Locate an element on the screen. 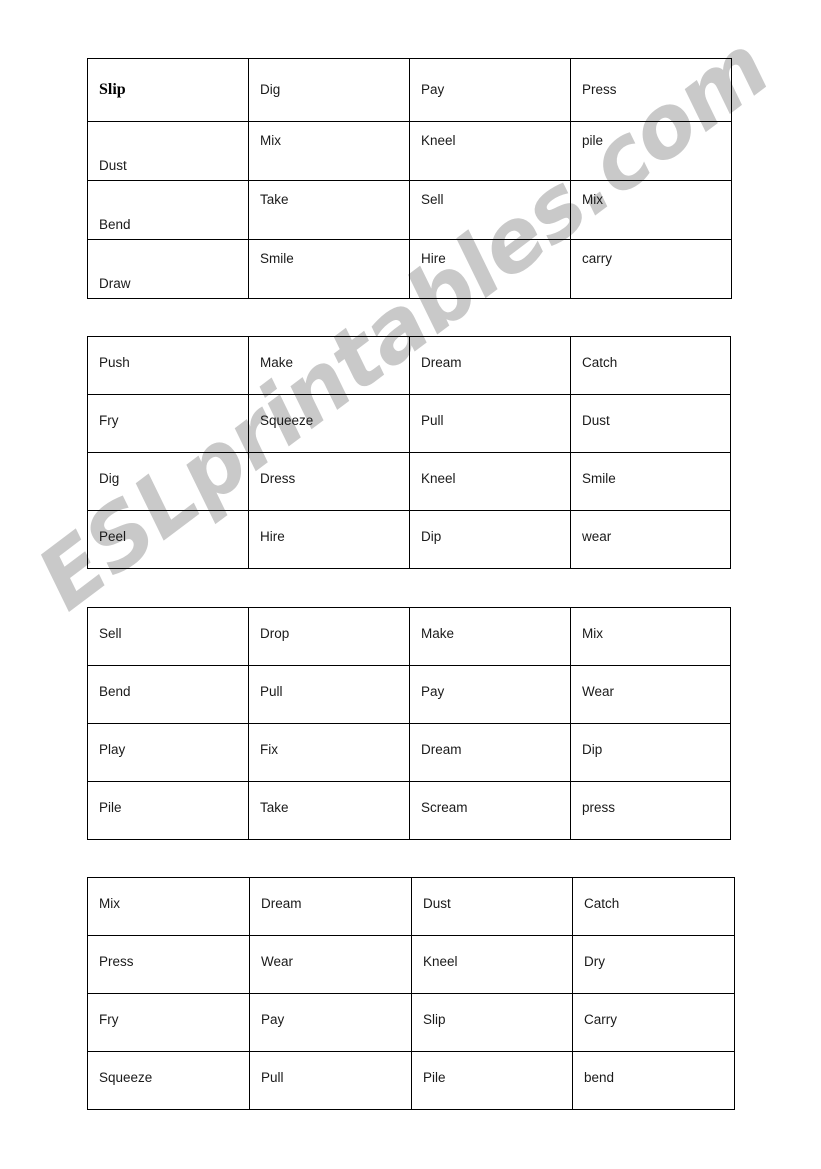  word-cell: carry is located at coordinates (651, 269).